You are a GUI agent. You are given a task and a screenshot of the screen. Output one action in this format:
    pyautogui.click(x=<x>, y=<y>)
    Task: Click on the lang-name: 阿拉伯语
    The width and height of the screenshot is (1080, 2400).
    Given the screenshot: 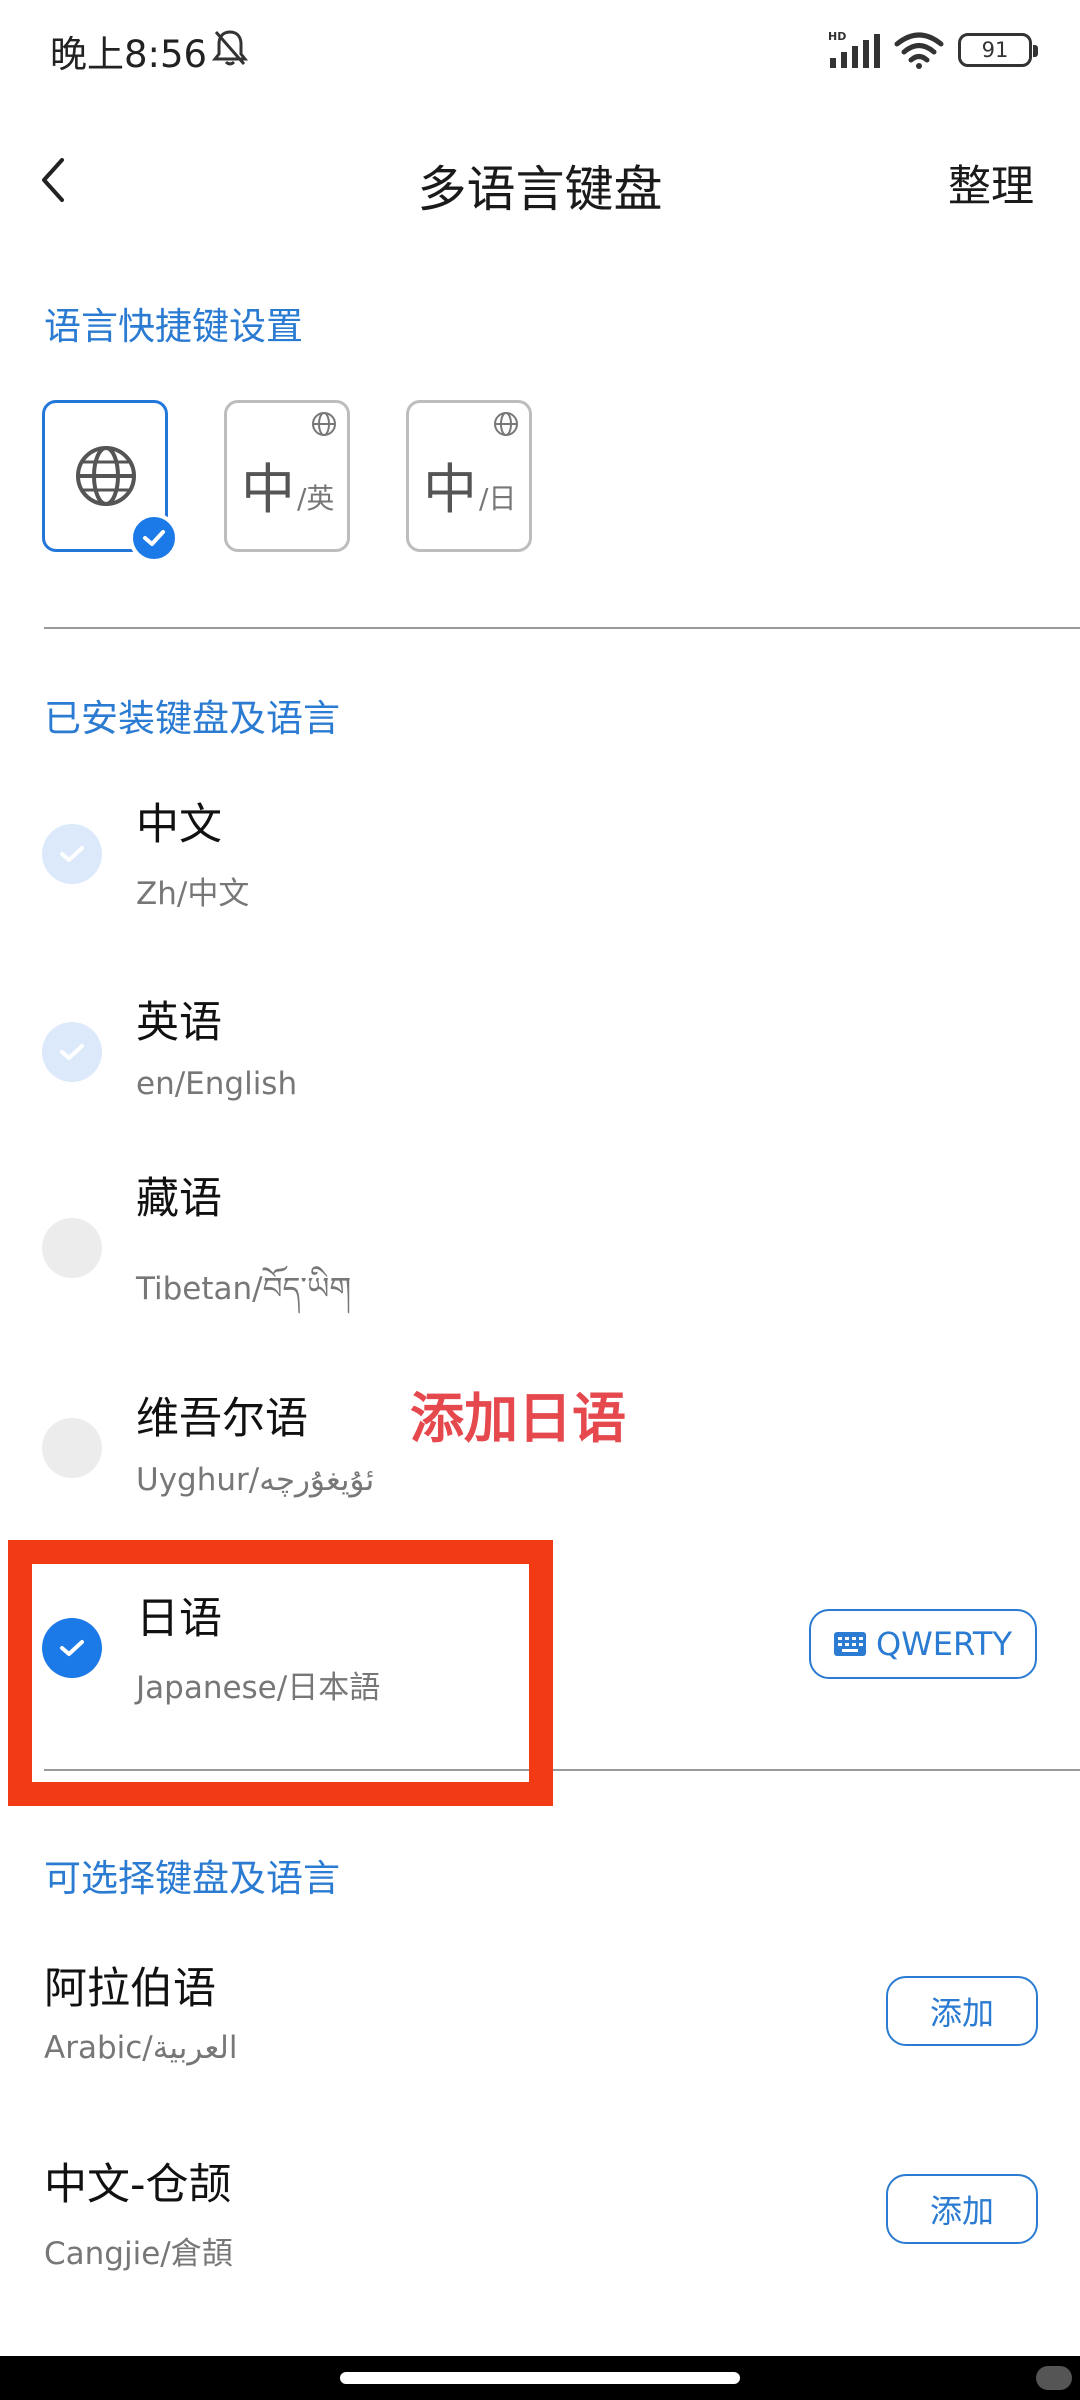 What is the action you would take?
    pyautogui.click(x=130, y=1989)
    